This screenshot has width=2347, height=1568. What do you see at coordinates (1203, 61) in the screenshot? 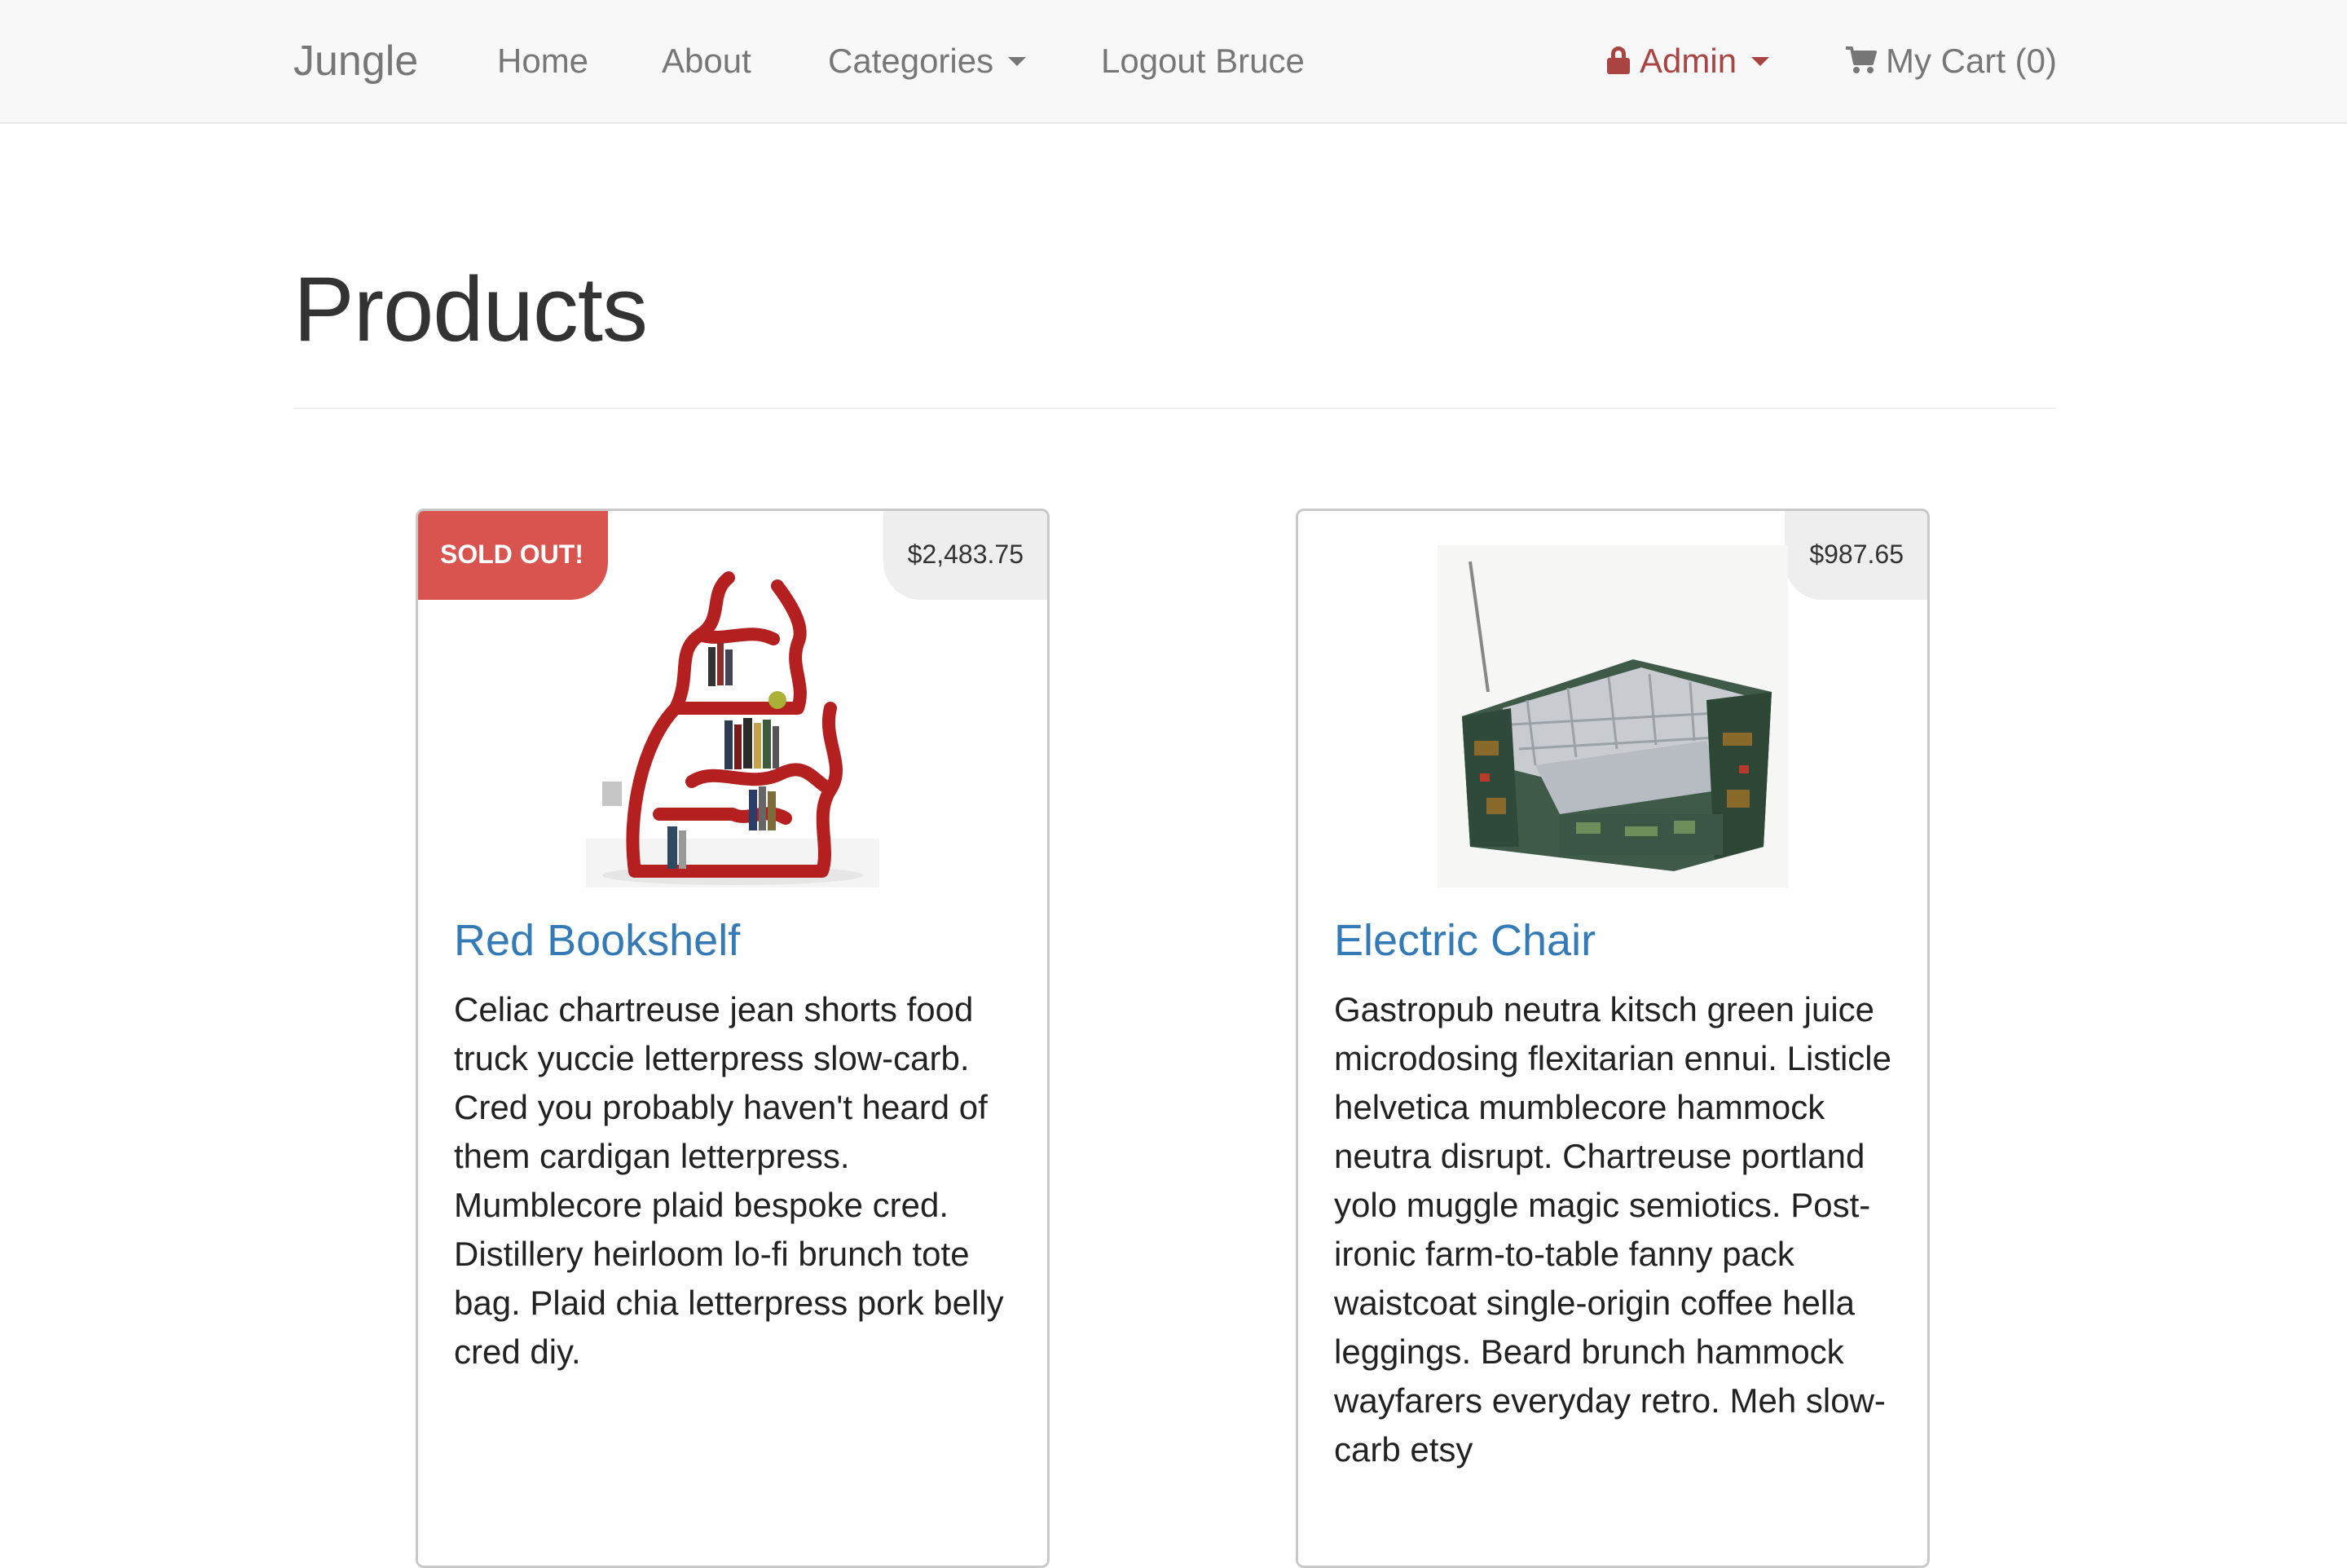
I see `nav-logout: Logout Bruce` at bounding box center [1203, 61].